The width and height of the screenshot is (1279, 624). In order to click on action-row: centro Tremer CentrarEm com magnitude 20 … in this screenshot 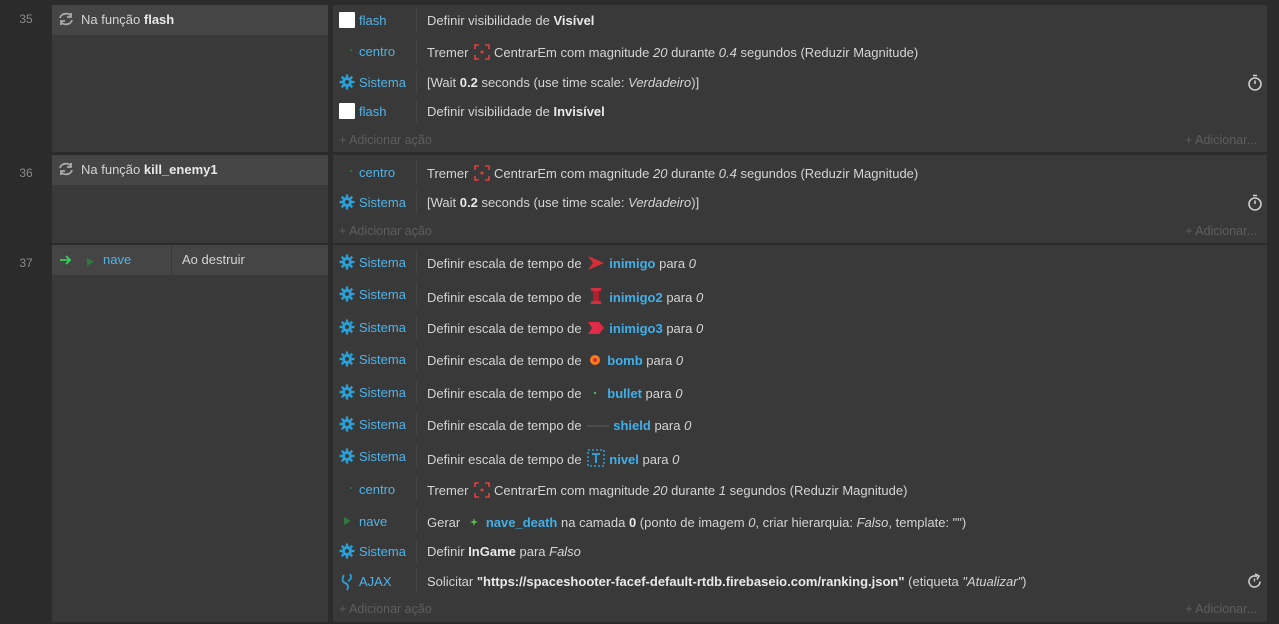, I will do `click(800, 489)`.